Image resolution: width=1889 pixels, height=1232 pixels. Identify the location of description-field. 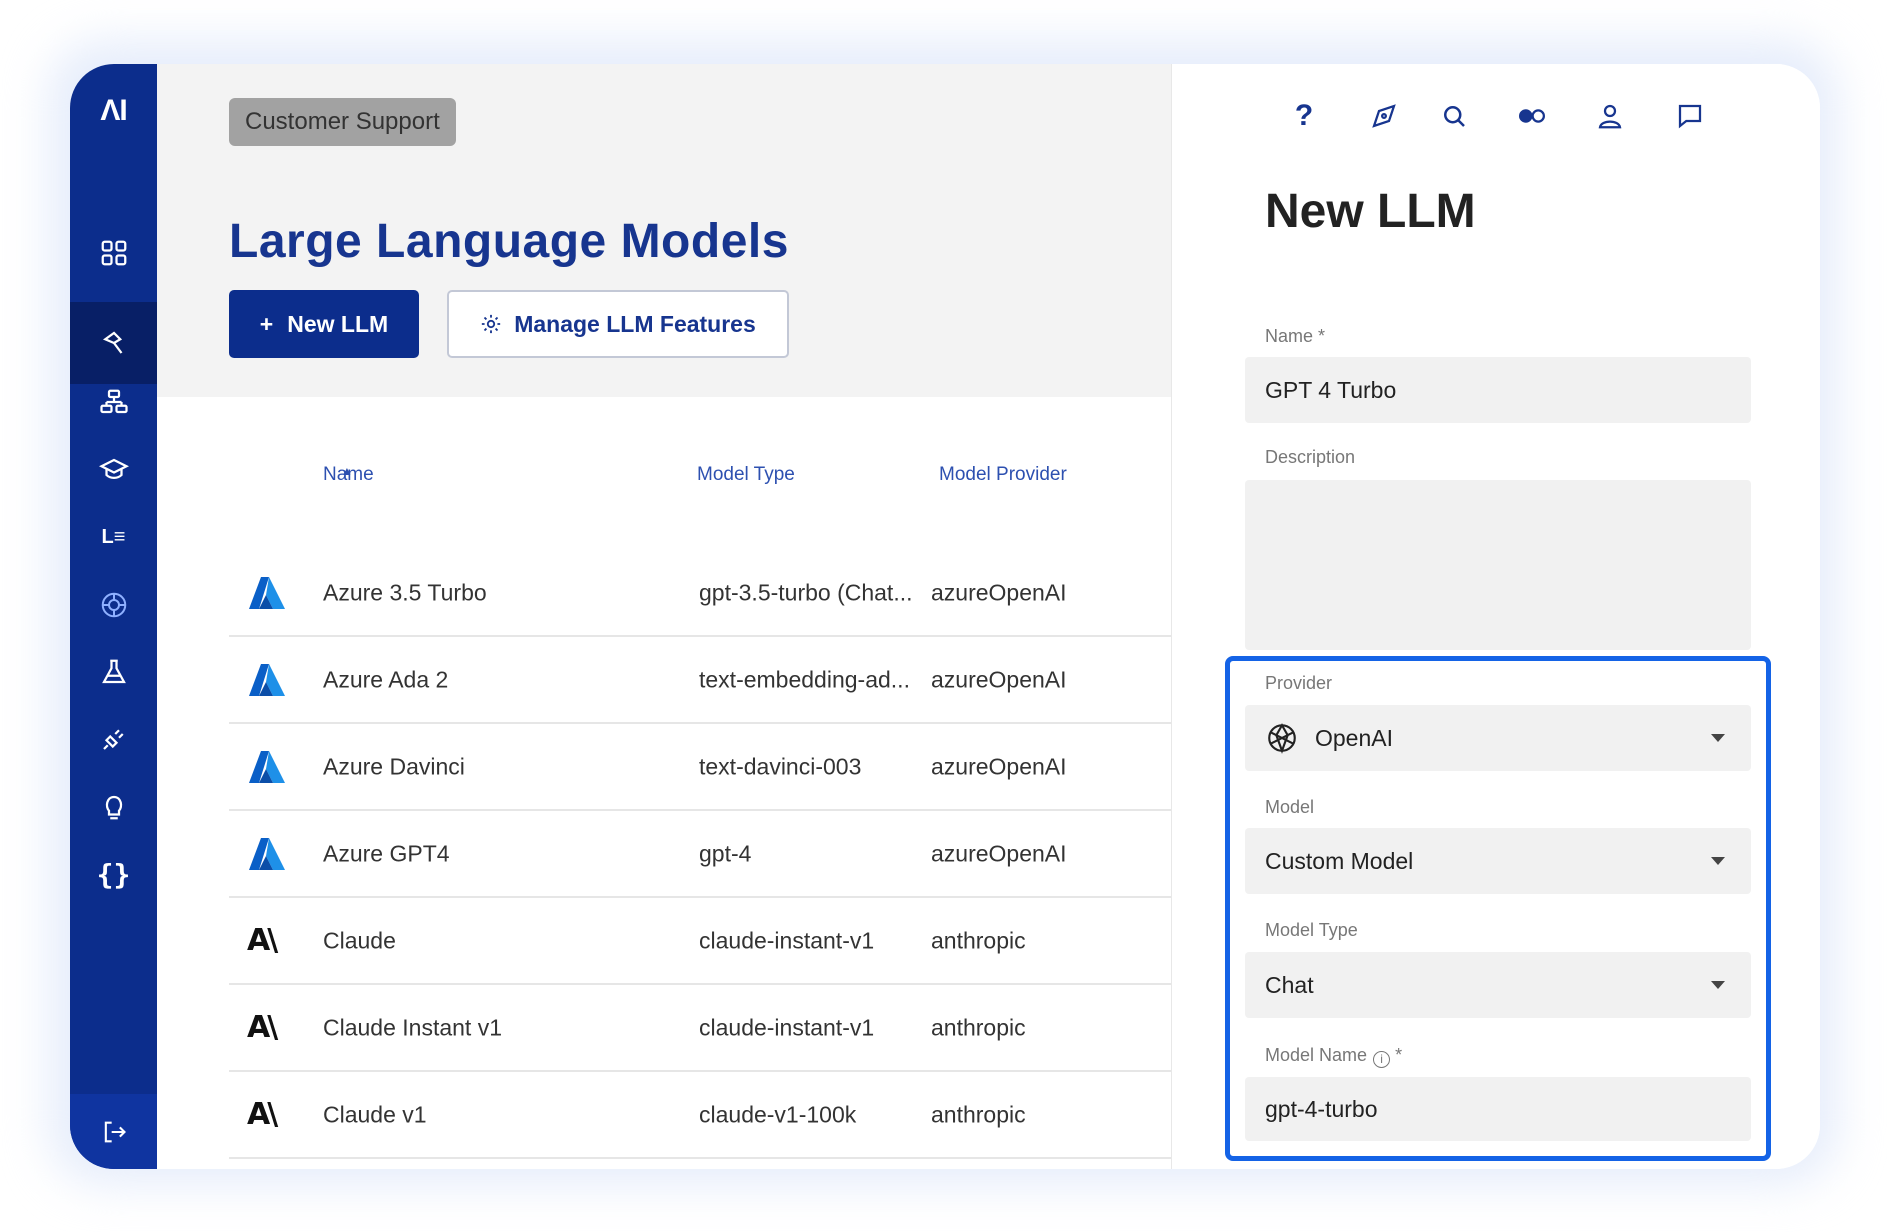
(1498, 565).